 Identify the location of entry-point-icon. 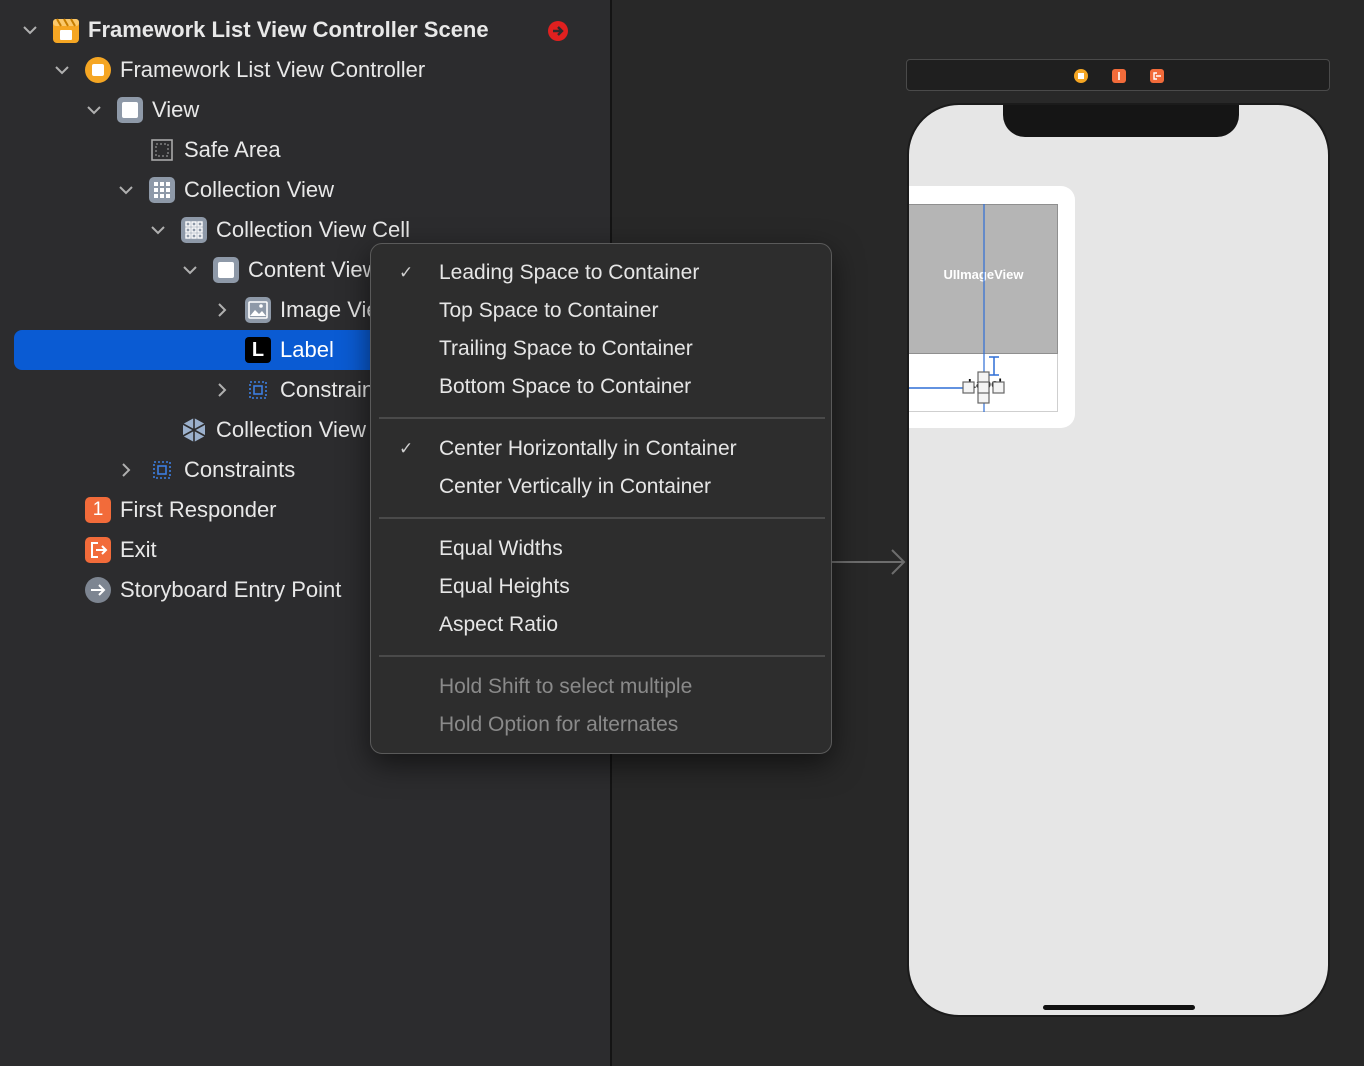
(98, 590).